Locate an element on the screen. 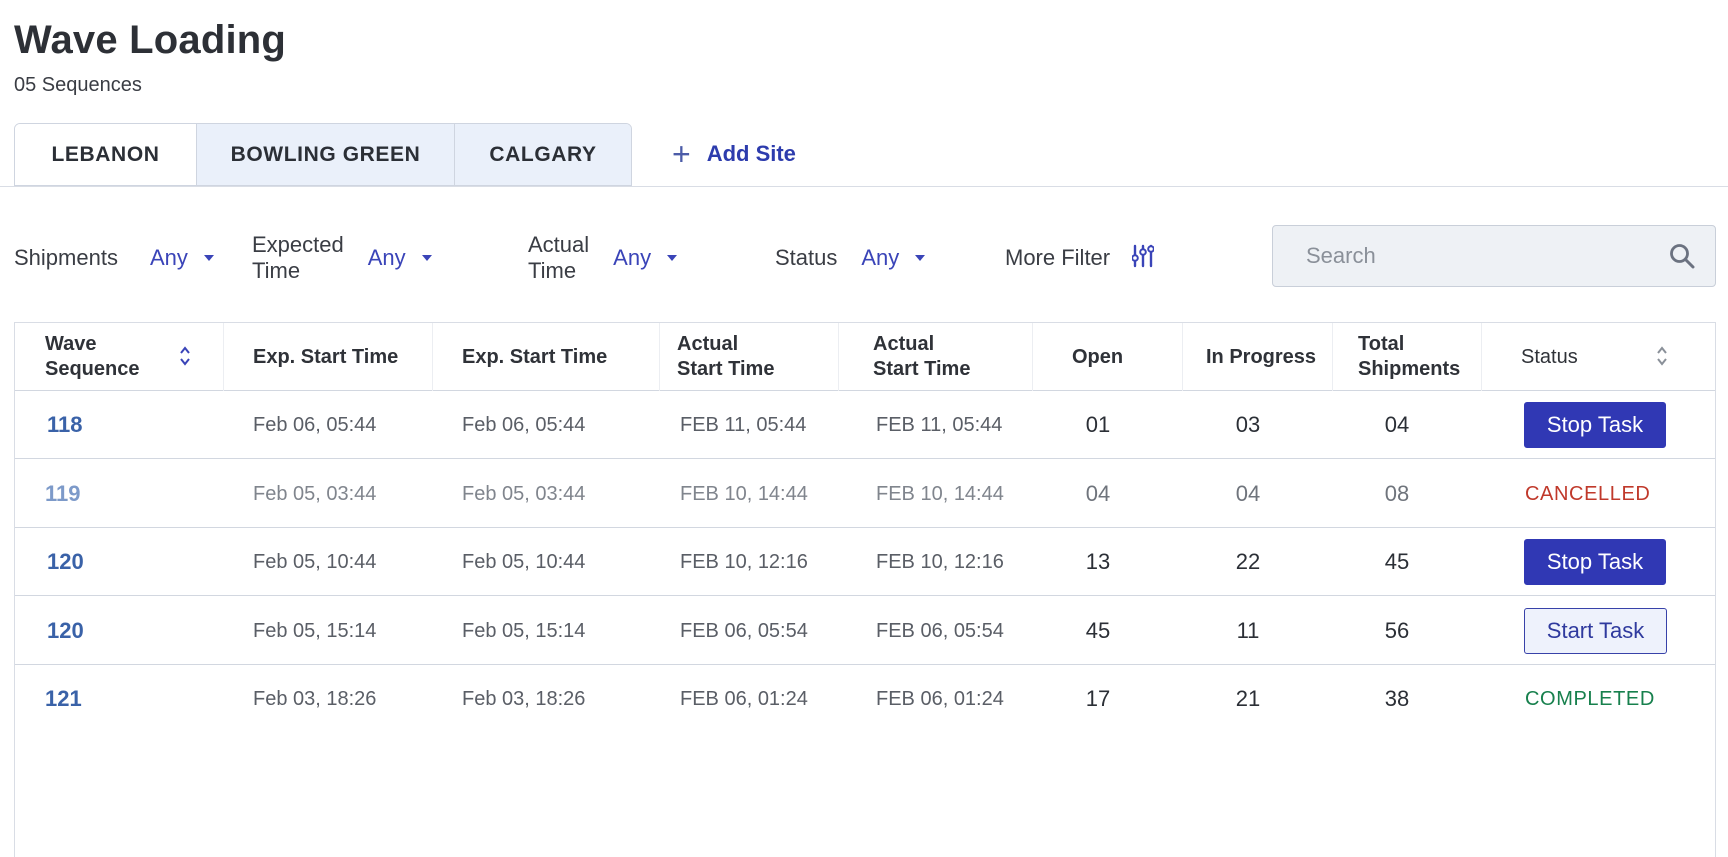  site-tabs: LEBANON BOWLING GREEN CALGARY is located at coordinates (323, 154).